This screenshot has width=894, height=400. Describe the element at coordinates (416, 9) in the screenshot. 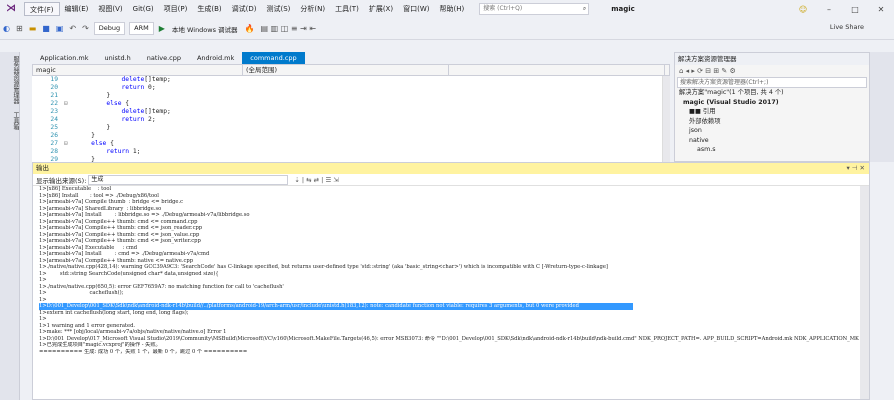

I see `menu-window: 窗口(W)` at that location.